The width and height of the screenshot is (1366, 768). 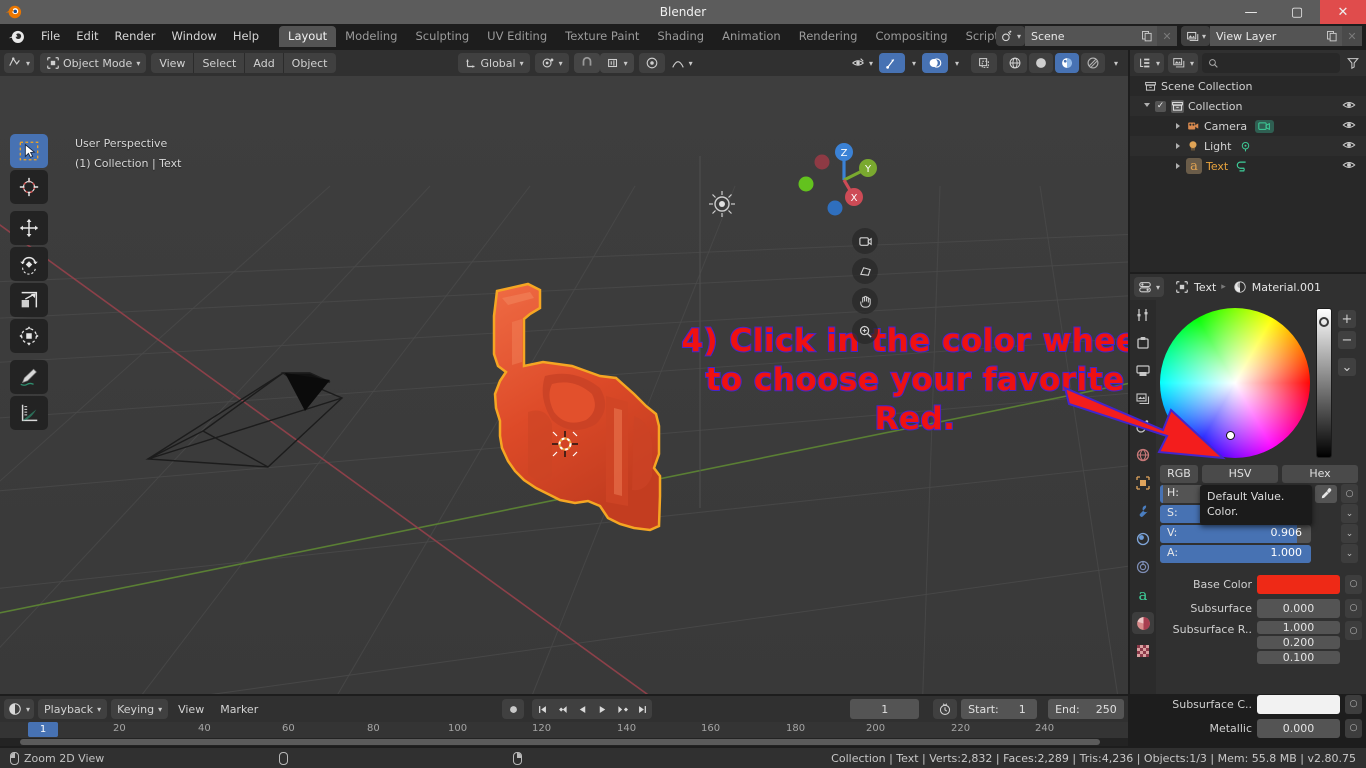 I want to click on shading-dropdown: ▾, so click(x=1115, y=63).